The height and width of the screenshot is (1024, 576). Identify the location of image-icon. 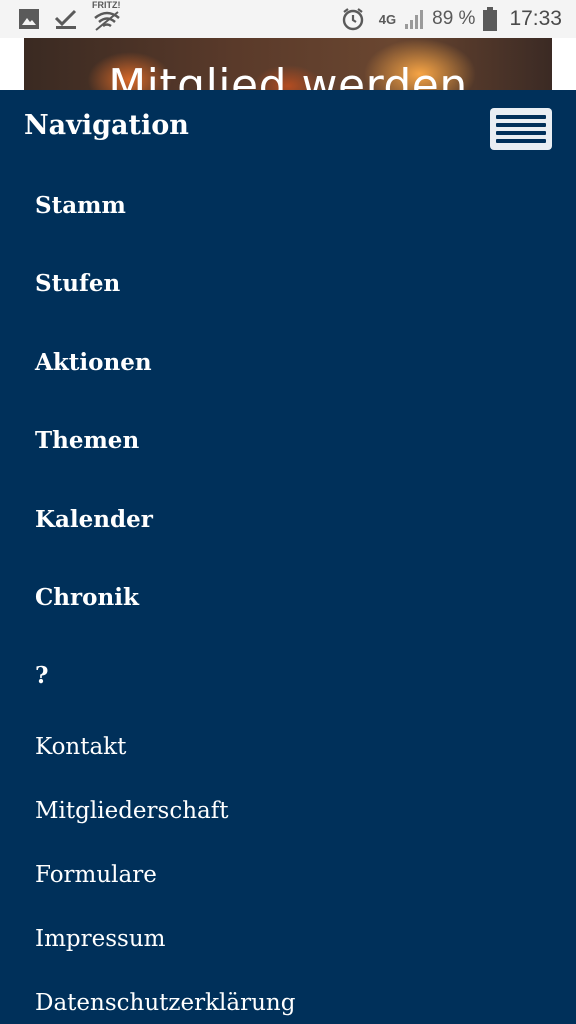
(29, 19).